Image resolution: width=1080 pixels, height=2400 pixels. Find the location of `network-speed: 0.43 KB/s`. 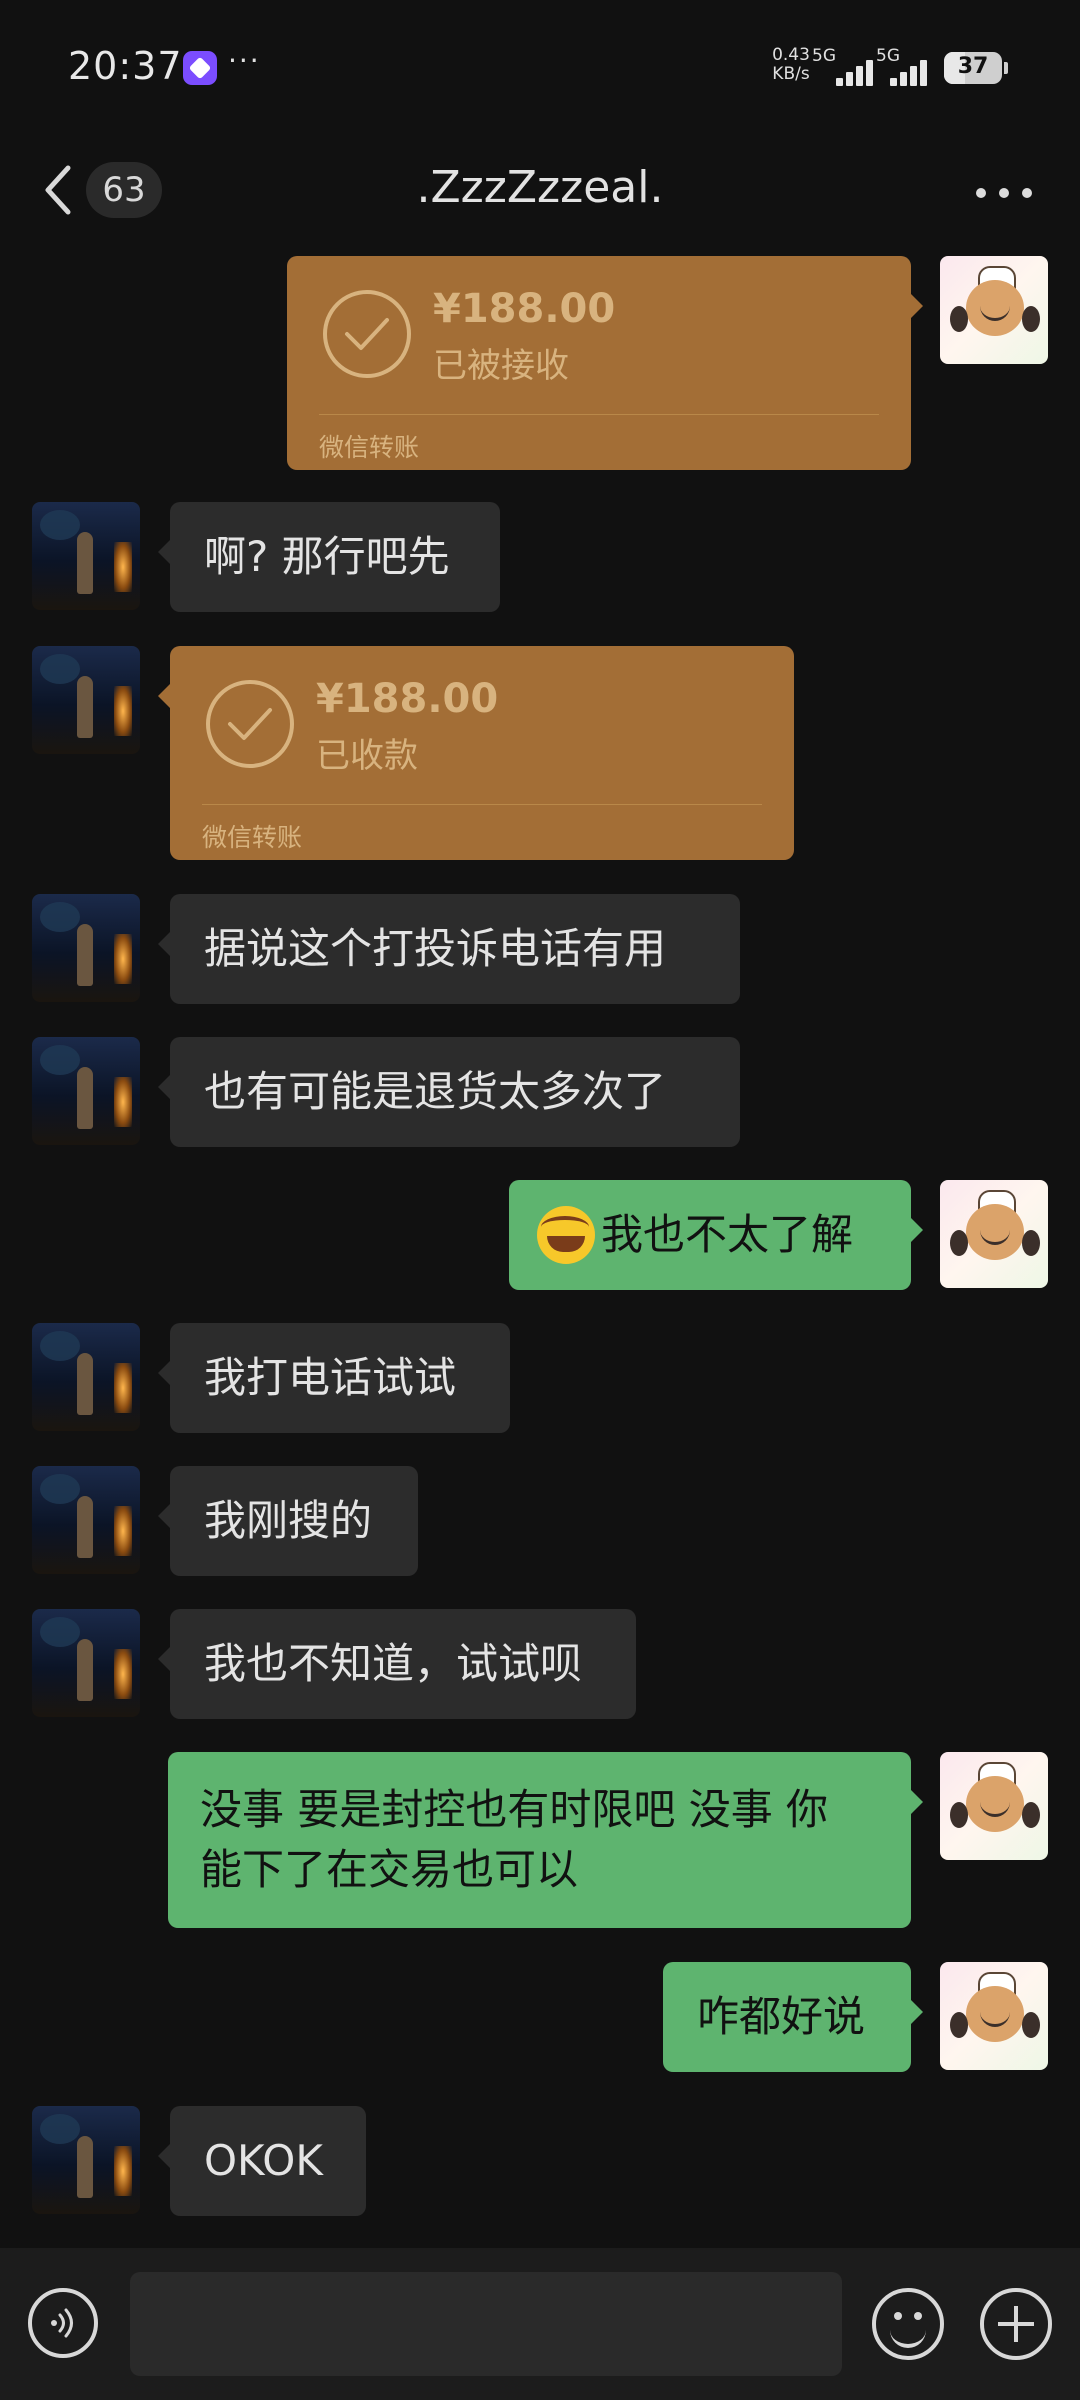

network-speed: 0.43 KB/s is located at coordinates (791, 65).